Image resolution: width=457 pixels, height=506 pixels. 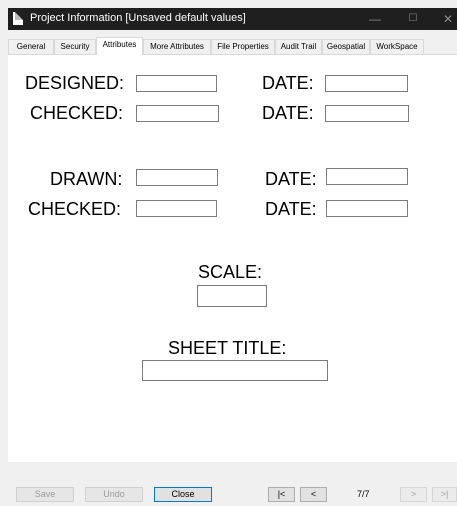 What do you see at coordinates (367, 208) in the screenshot?
I see `checked-2-date-field` at bounding box center [367, 208].